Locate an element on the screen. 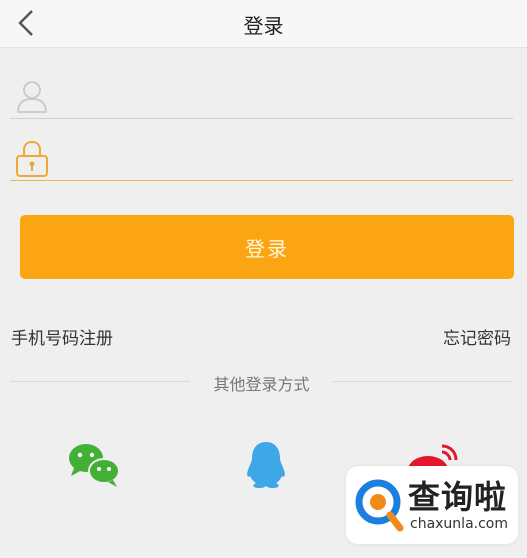  wechat-icon is located at coordinates (94, 465).